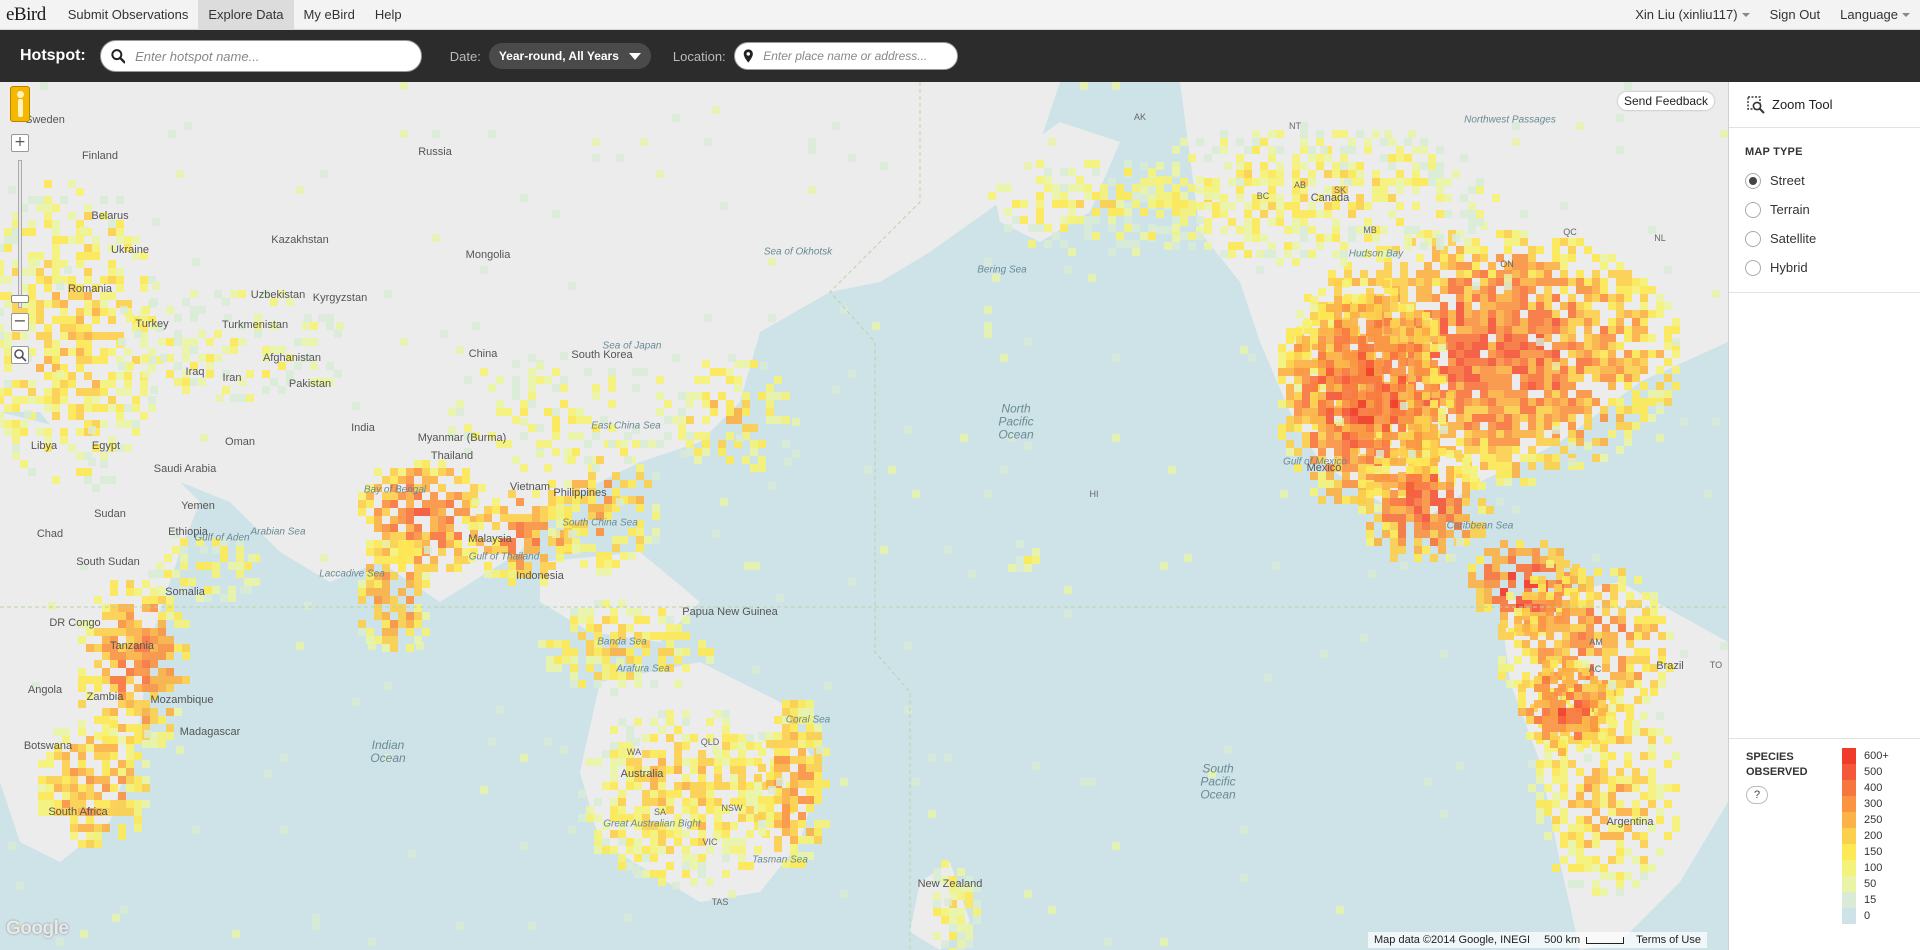  I want to click on location-input, so click(859, 56).